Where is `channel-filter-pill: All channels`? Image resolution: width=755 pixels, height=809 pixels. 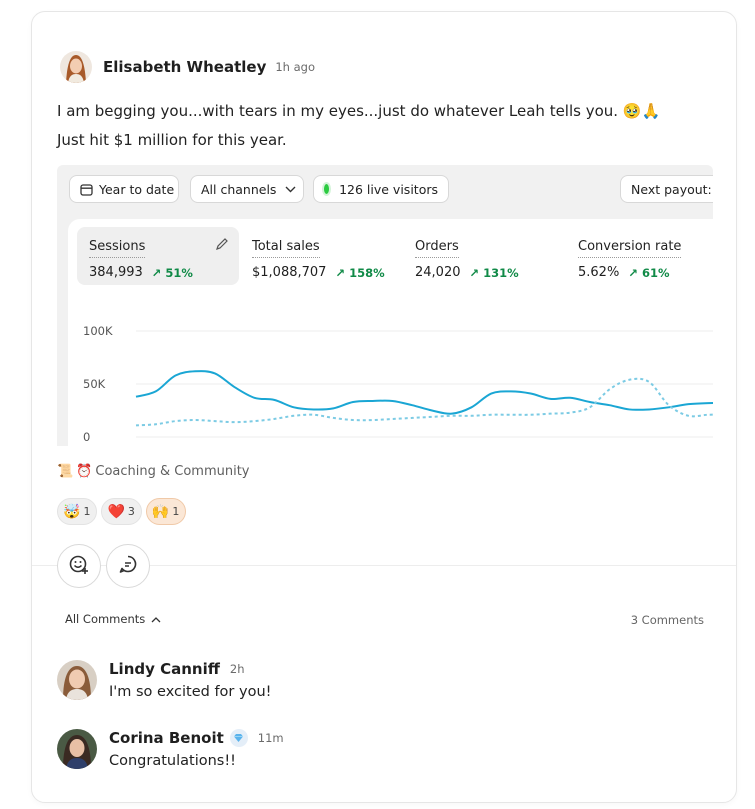 channel-filter-pill: All channels is located at coordinates (247, 189).